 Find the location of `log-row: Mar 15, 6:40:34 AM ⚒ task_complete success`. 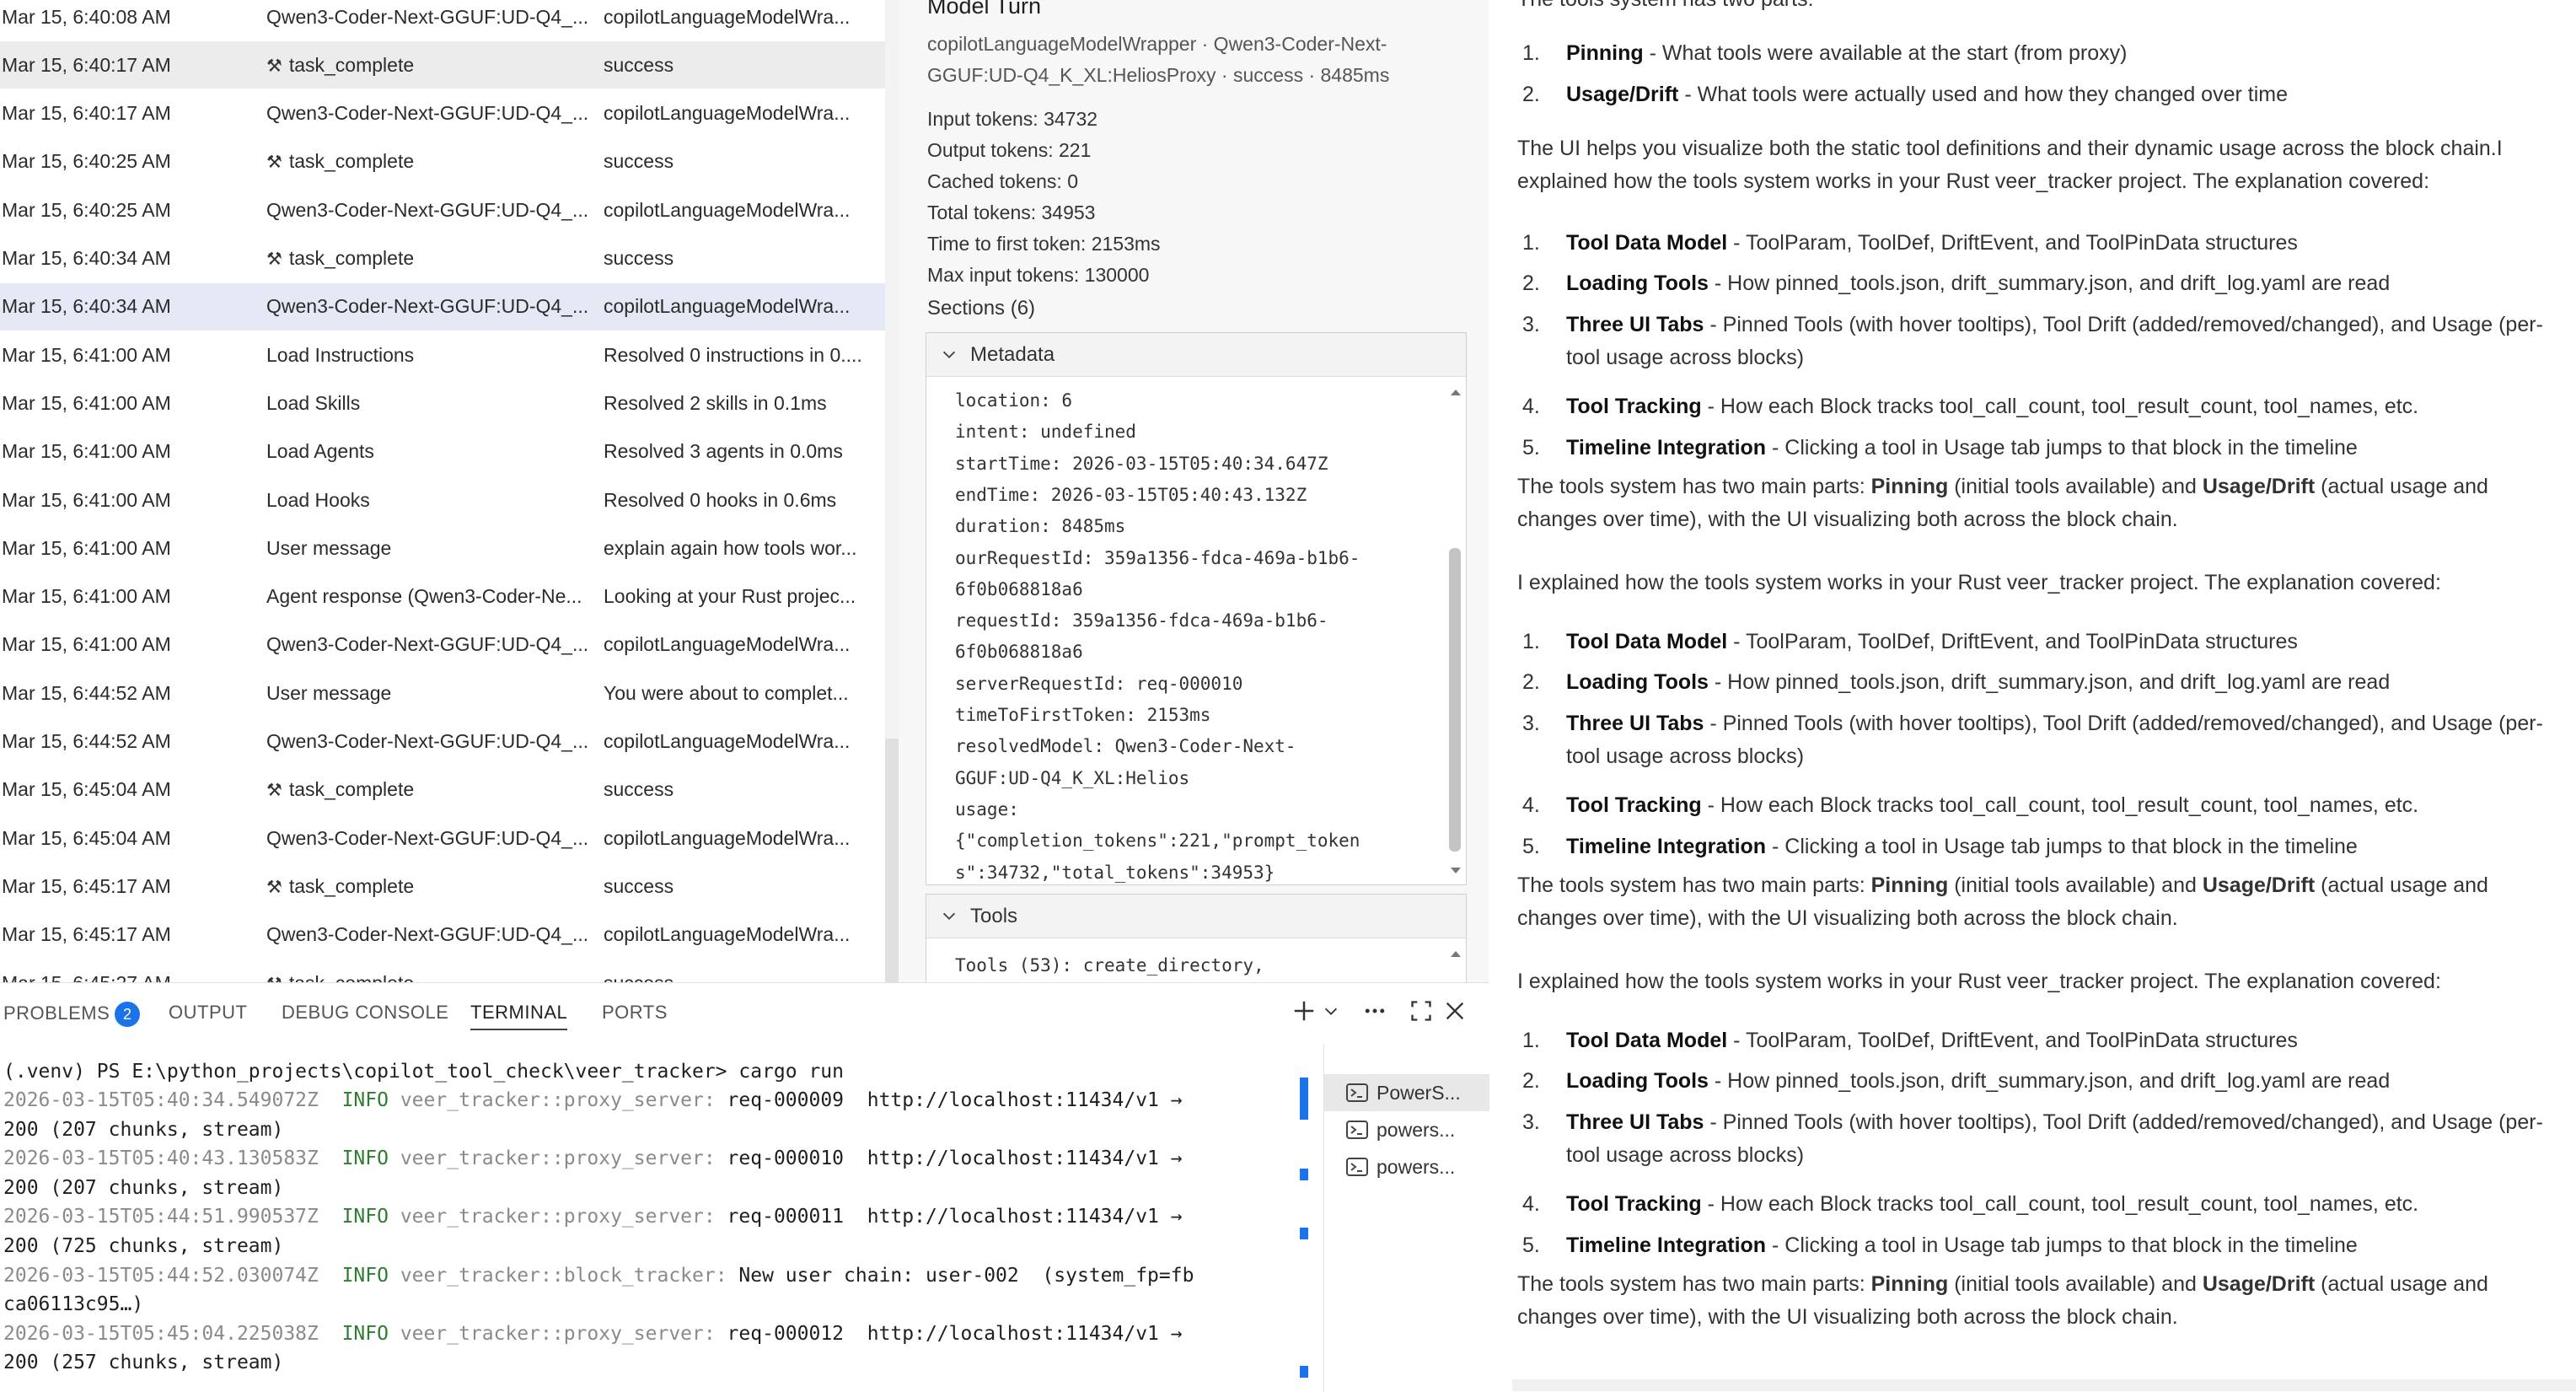

log-row: Mar 15, 6:40:34 AM ⚒ task_complete success is located at coordinates (449, 258).